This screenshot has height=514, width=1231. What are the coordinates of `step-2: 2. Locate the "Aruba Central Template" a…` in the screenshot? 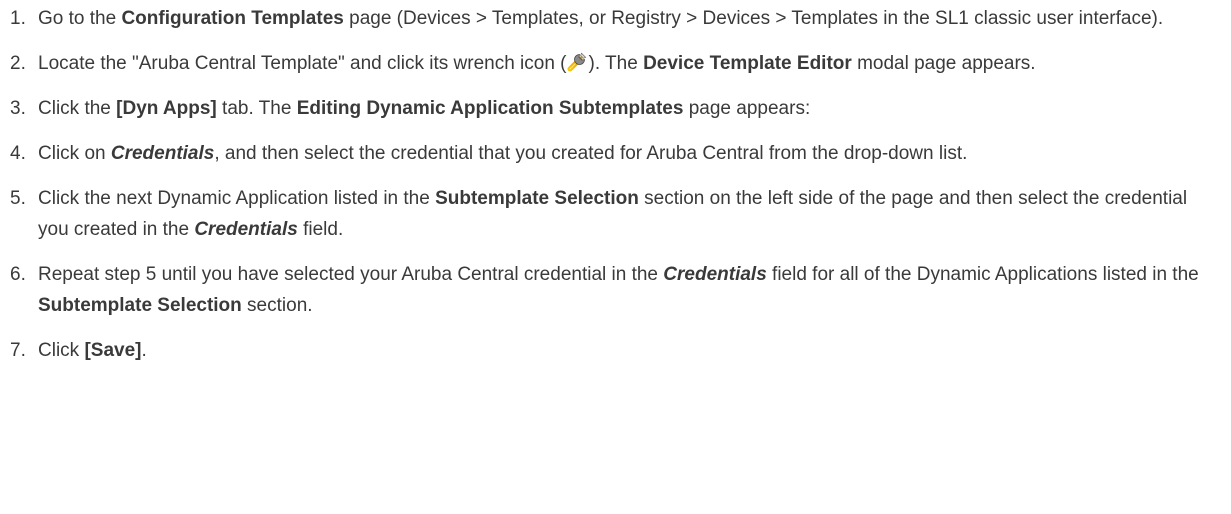 It's located at (615, 63).